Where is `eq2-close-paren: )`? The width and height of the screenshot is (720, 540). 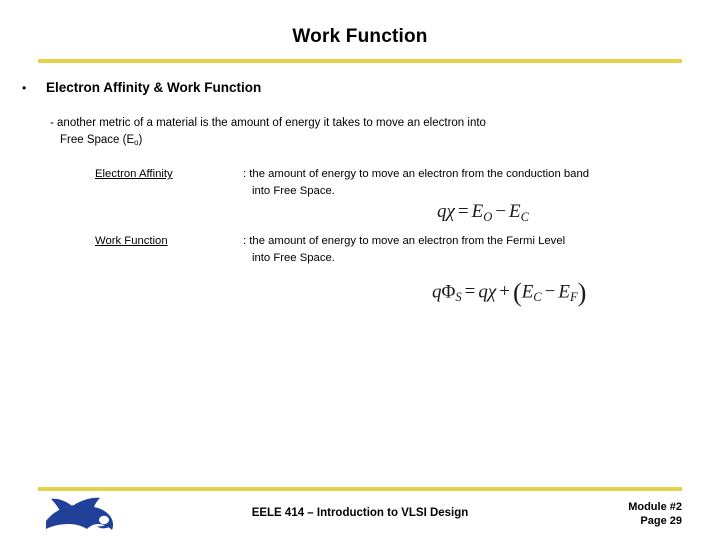 eq2-close-paren: ) is located at coordinates (582, 292).